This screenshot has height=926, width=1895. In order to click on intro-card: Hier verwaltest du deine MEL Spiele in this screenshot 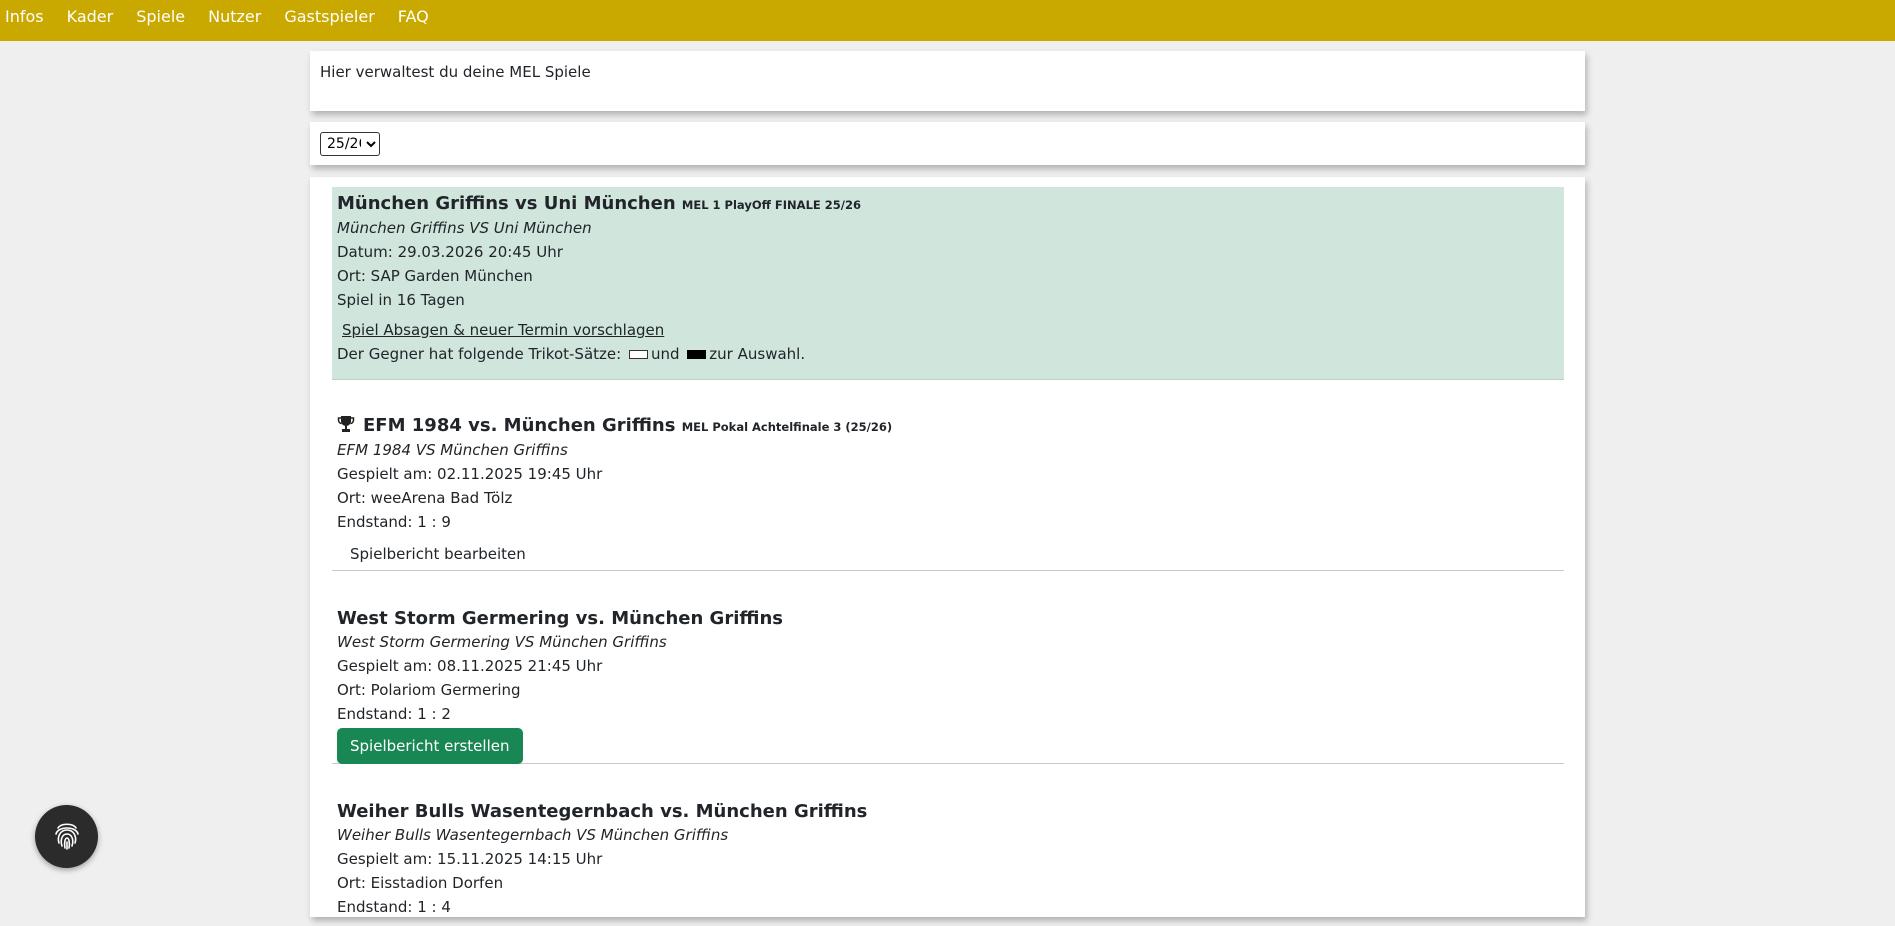, I will do `click(947, 81)`.